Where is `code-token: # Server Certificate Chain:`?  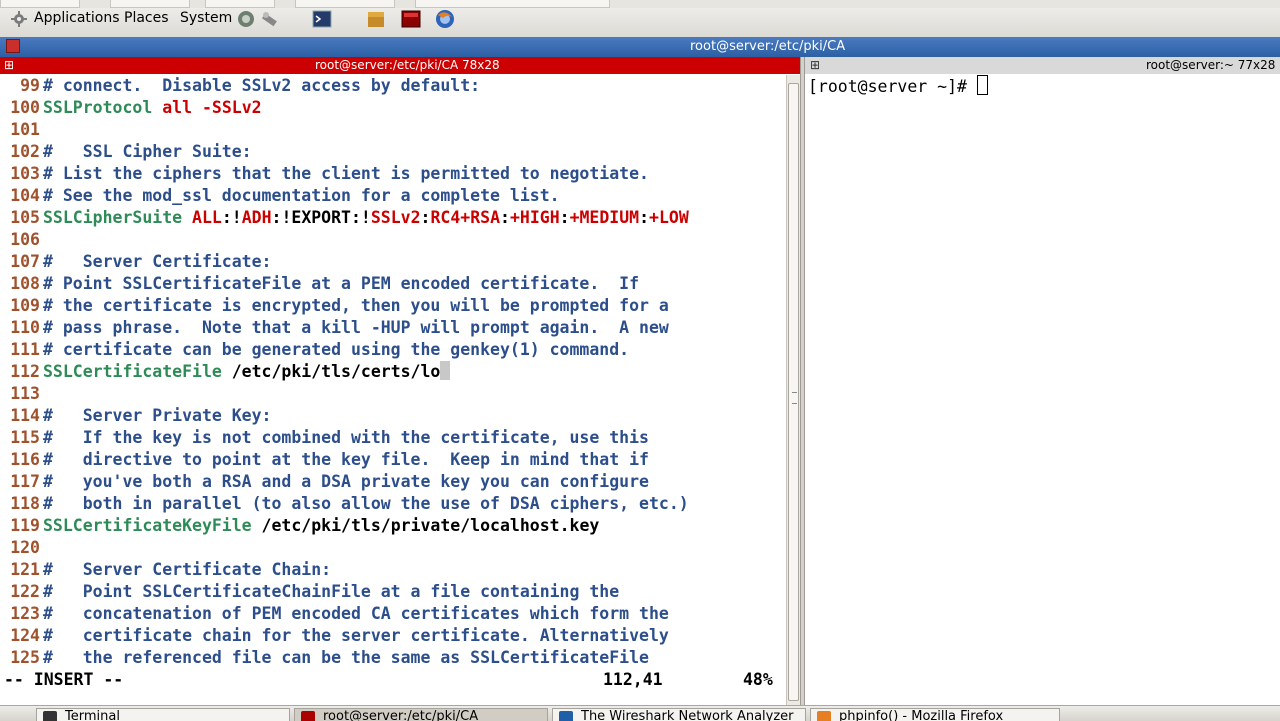 code-token: # Server Certificate Chain: is located at coordinates (187, 569).